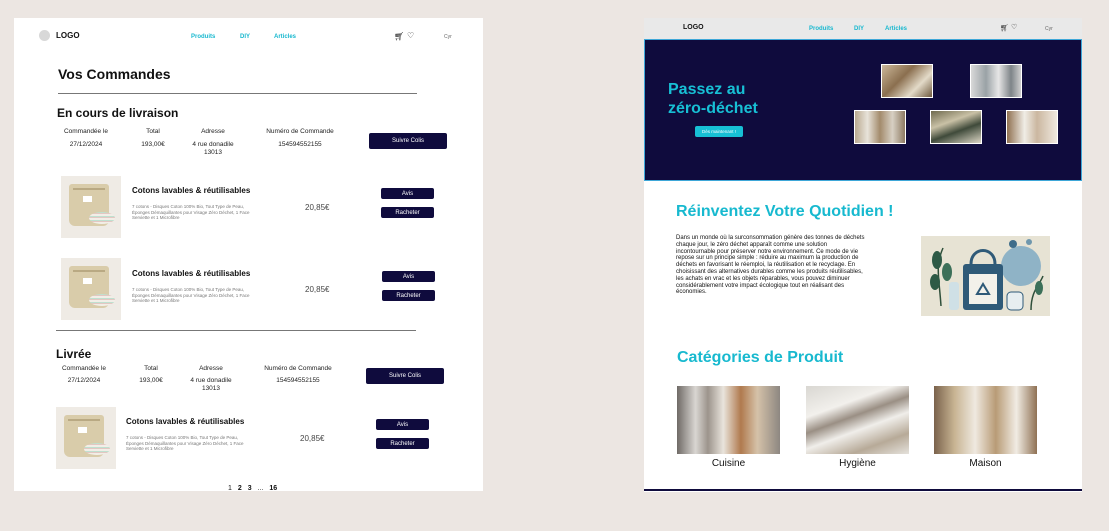  What do you see at coordinates (719, 131) in the screenshot?
I see `hero-cta-button: Dès maintenant !` at bounding box center [719, 131].